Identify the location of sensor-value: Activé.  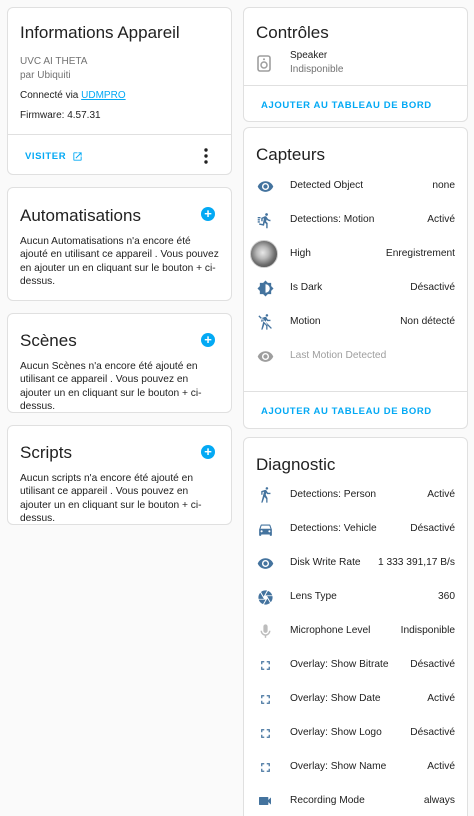
(441, 219).